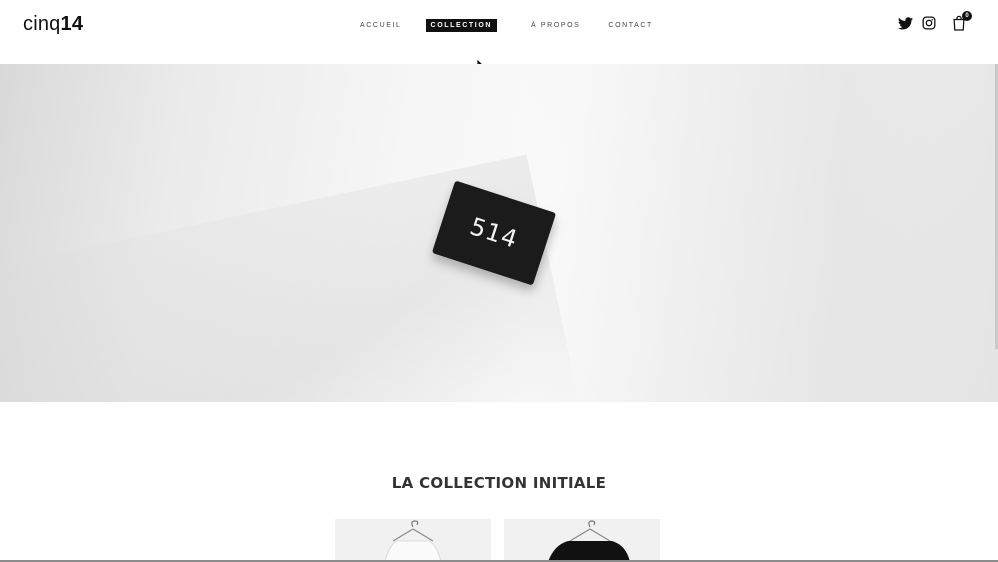  Describe the element at coordinates (516, 25) in the screenshot. I see `main-nav: ACCUEIL COLLECTION À PROPOS CONTACT` at that location.